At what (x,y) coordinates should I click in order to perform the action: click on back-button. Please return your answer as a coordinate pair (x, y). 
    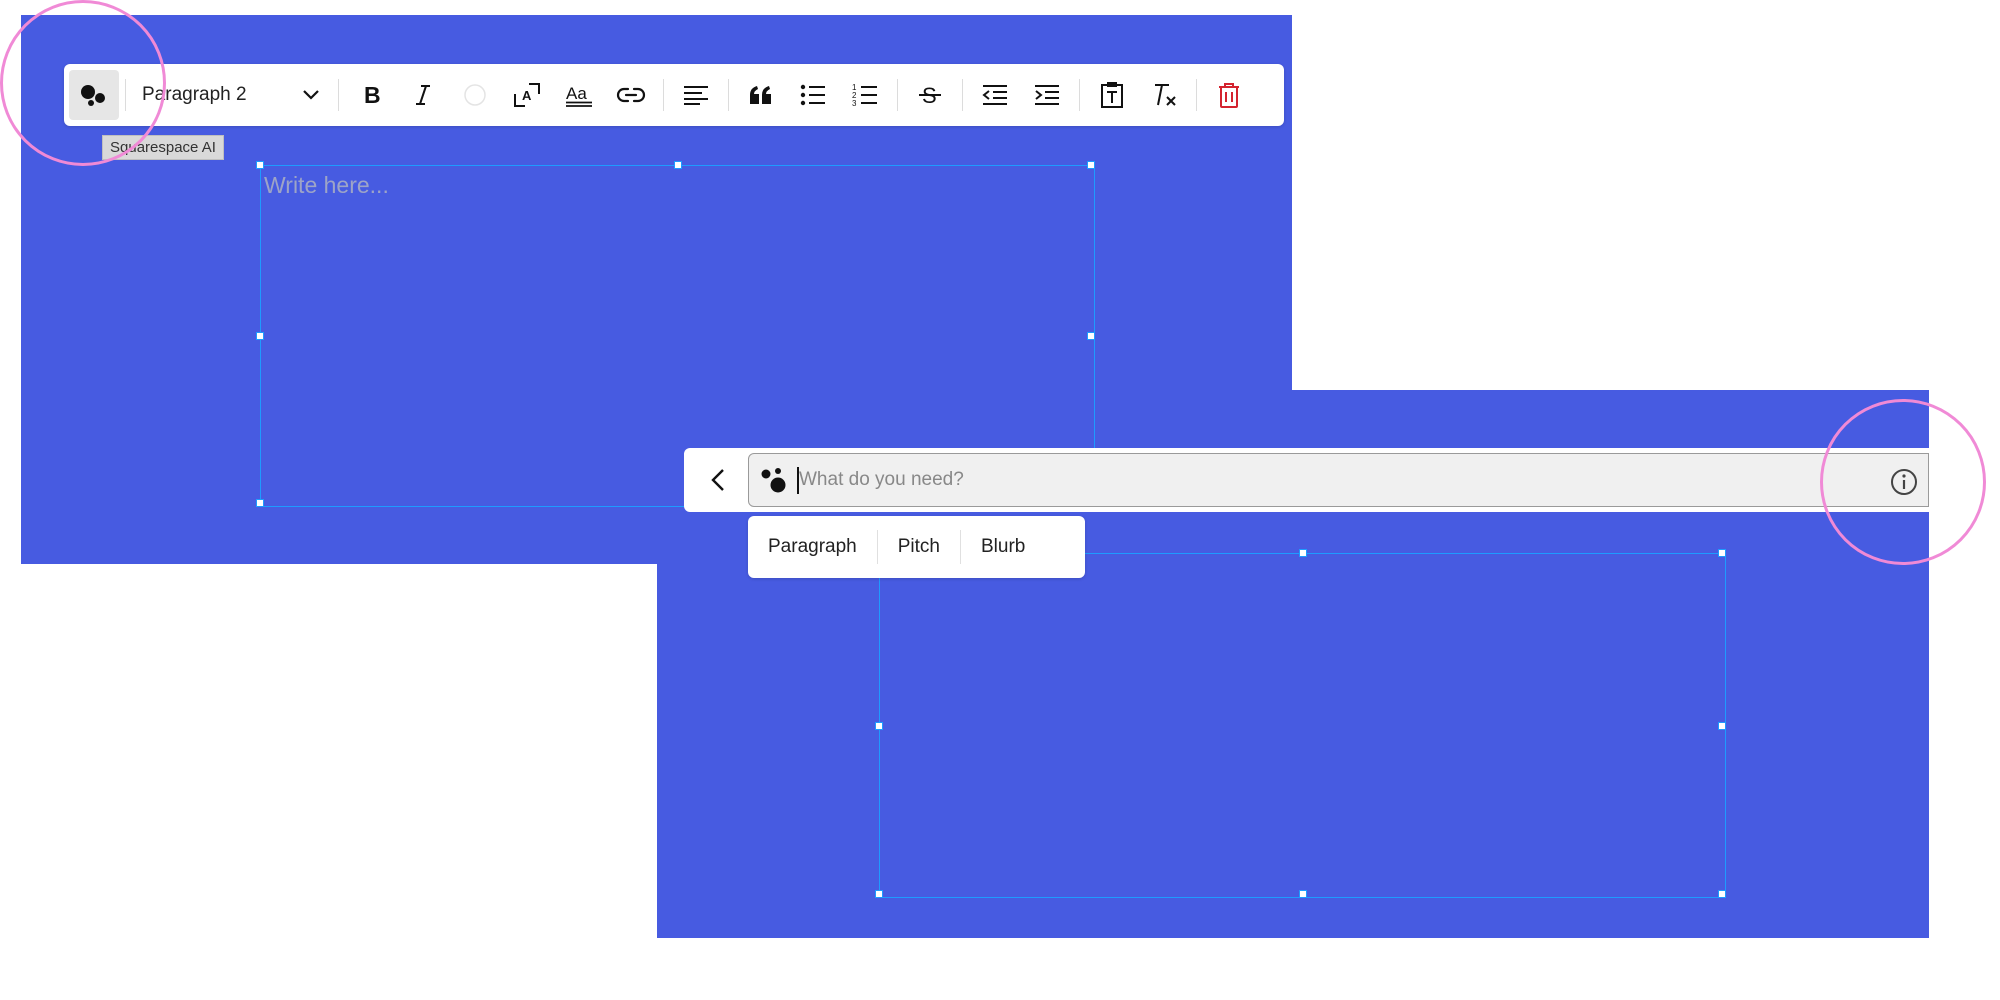
    Looking at the image, I should click on (718, 480).